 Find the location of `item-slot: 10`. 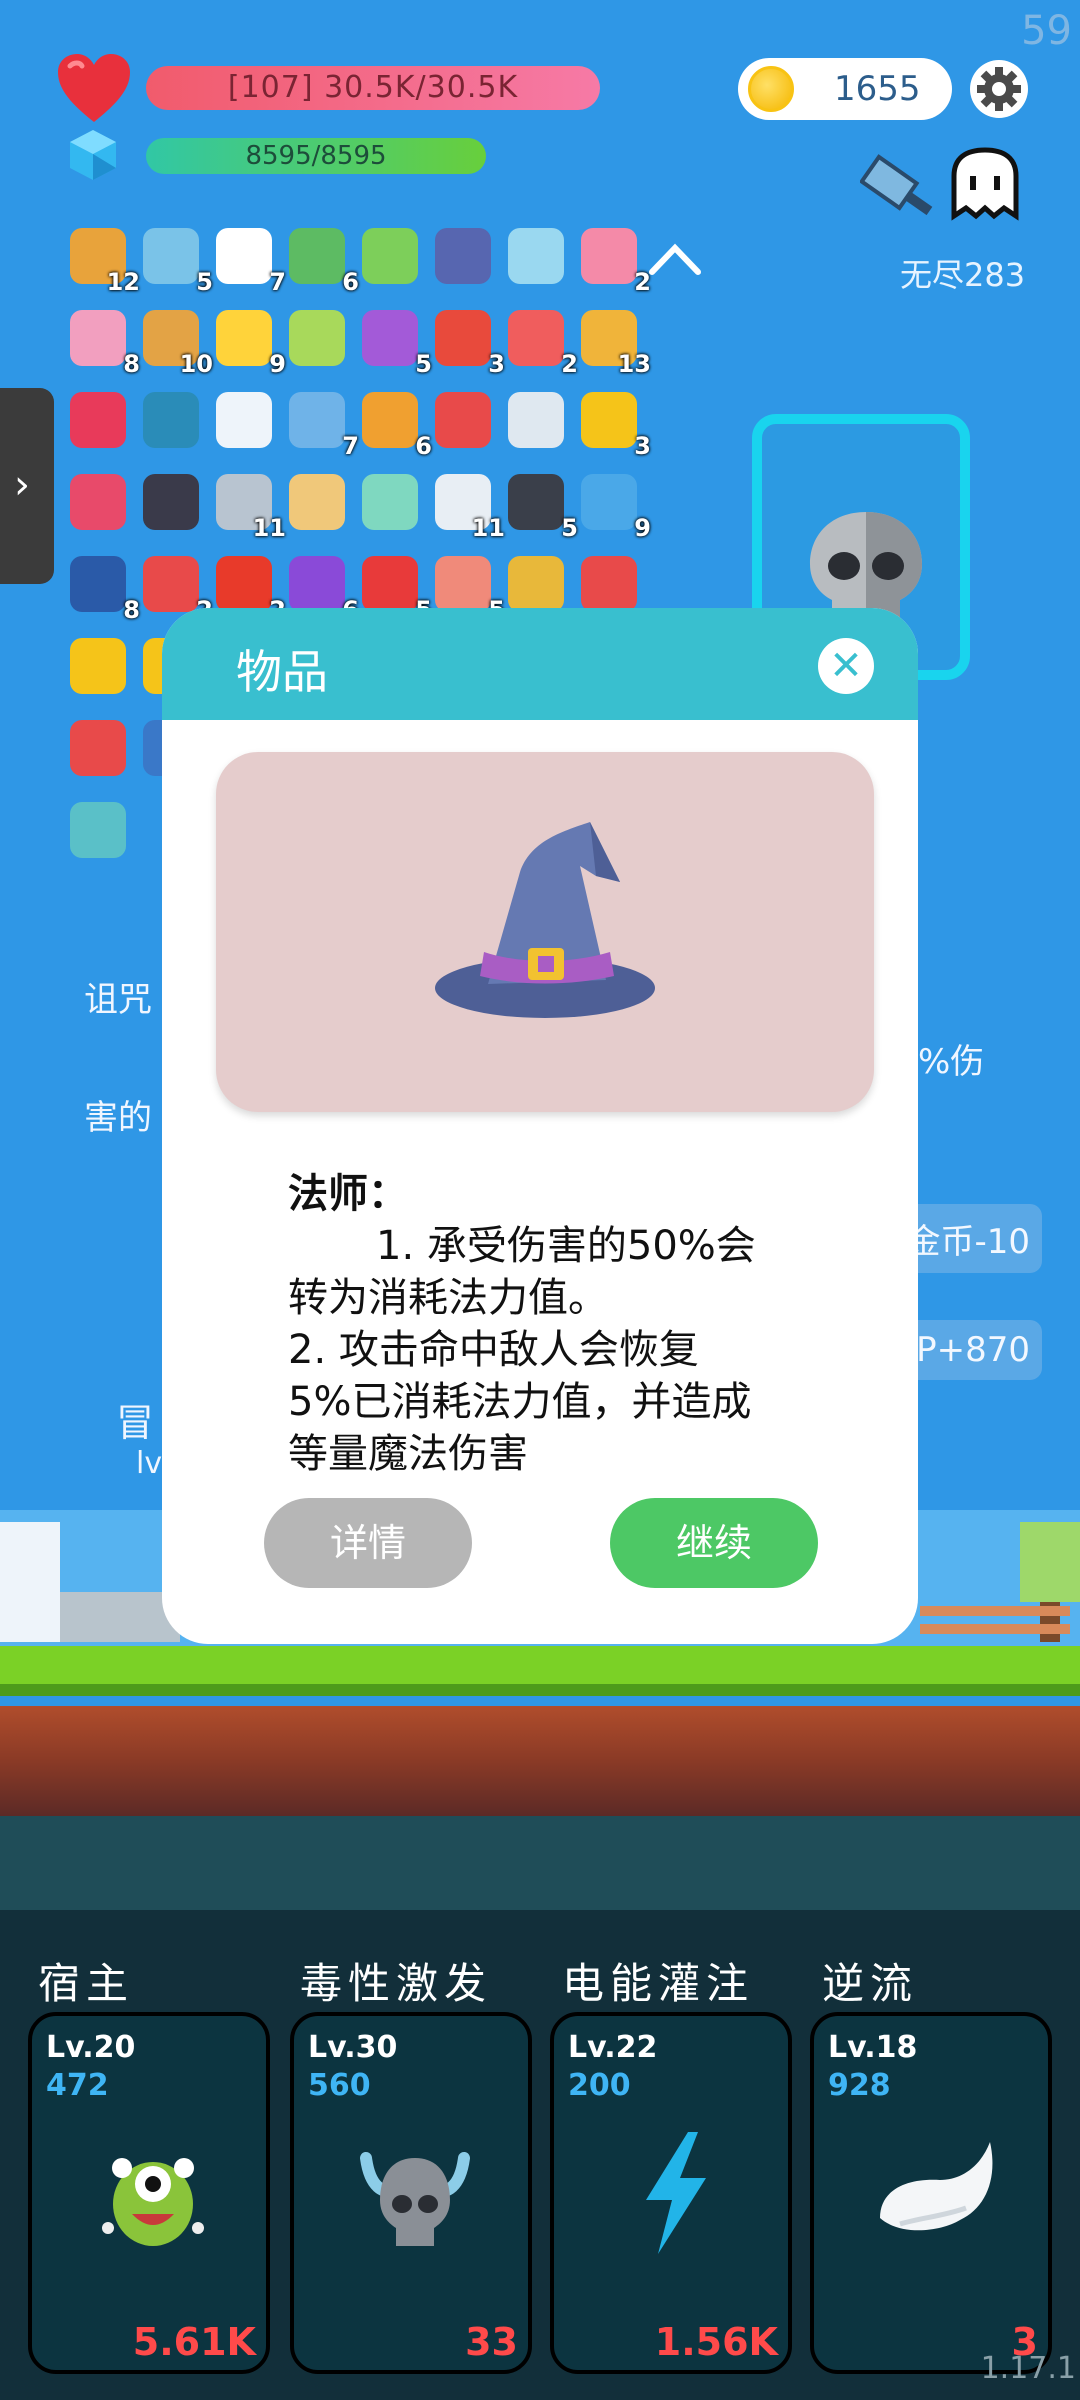

item-slot: 10 is located at coordinates (177, 343).